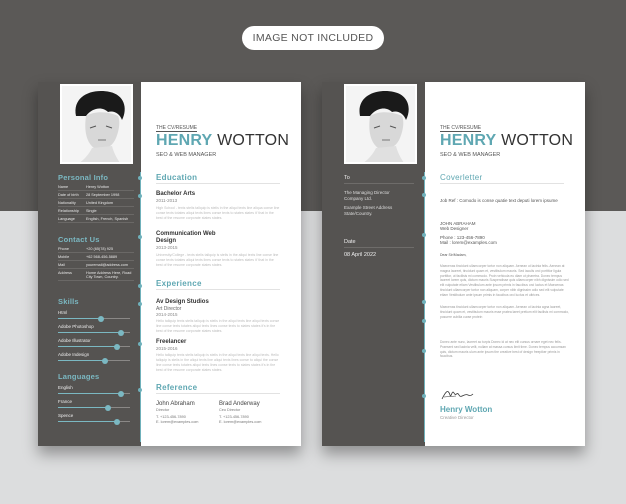  Describe the element at coordinates (96, 212) in the screenshot. I see `personal-info-row: Relationship Single` at that location.